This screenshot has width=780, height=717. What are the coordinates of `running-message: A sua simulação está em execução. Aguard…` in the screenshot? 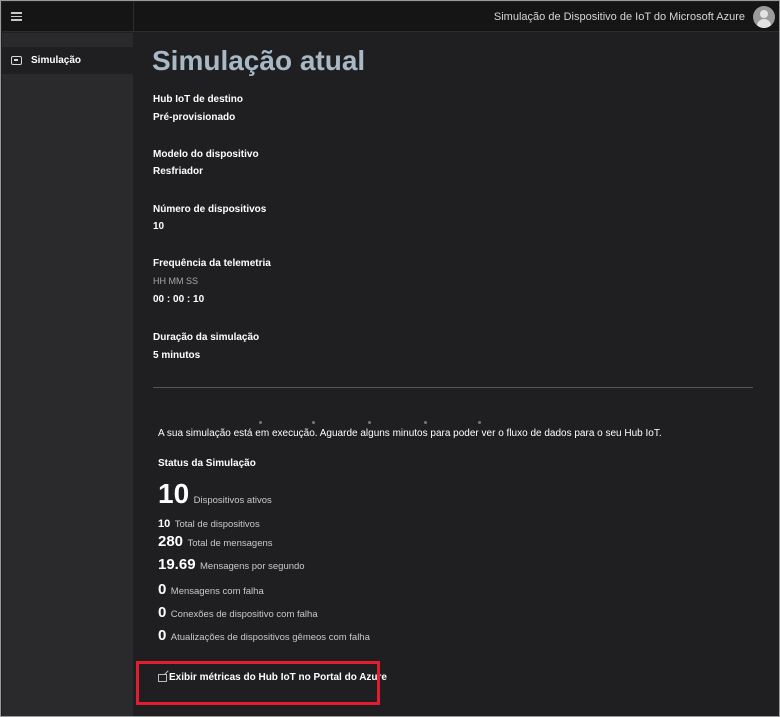 It's located at (410, 433).